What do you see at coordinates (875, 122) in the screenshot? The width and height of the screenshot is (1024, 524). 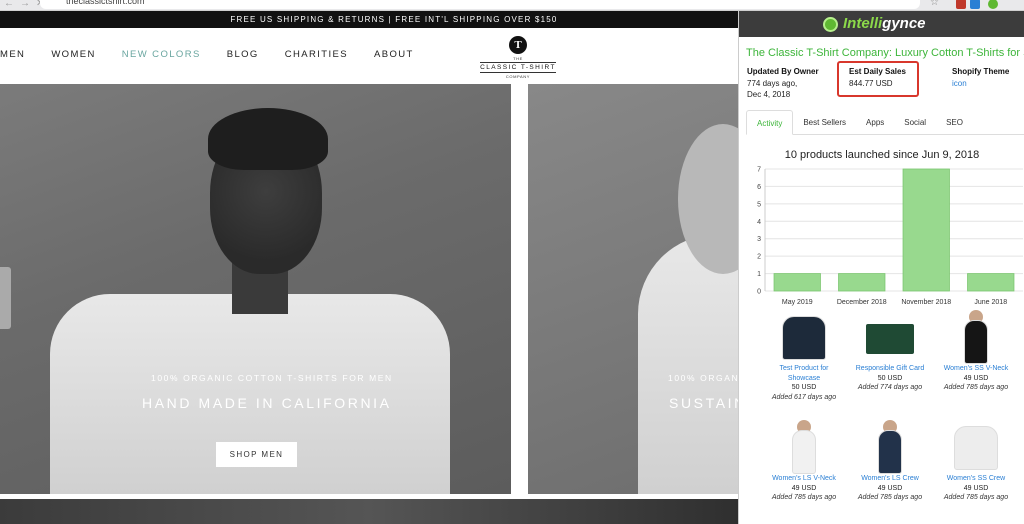 I see `tab-apps: Apps` at bounding box center [875, 122].